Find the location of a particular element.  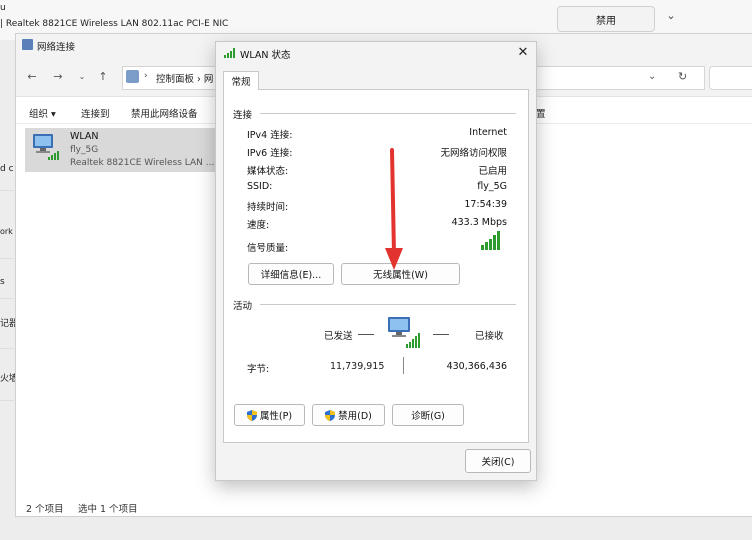

duration-value: 17:54:39 is located at coordinates (485, 204).